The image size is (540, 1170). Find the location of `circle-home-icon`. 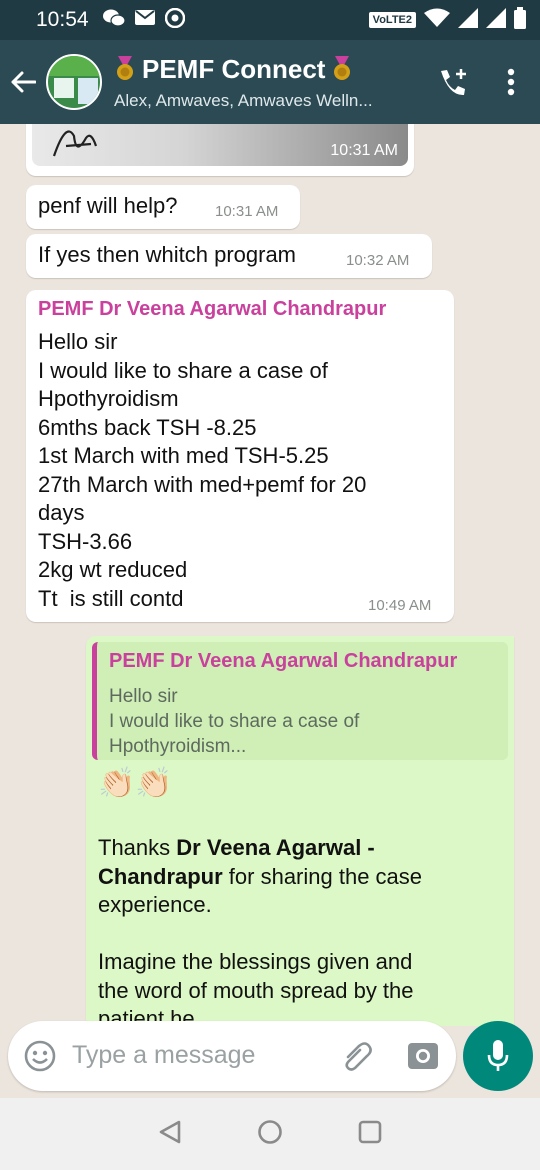

circle-home-icon is located at coordinates (270, 1131).